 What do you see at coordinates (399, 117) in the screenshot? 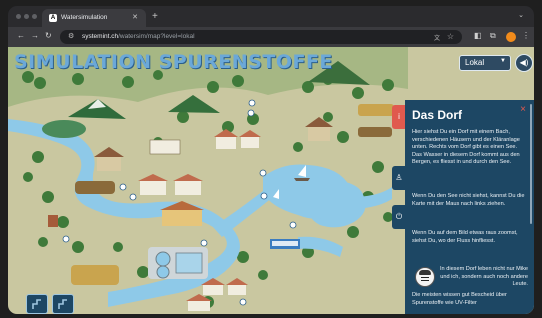
I see `info-icon: i` at bounding box center [399, 117].